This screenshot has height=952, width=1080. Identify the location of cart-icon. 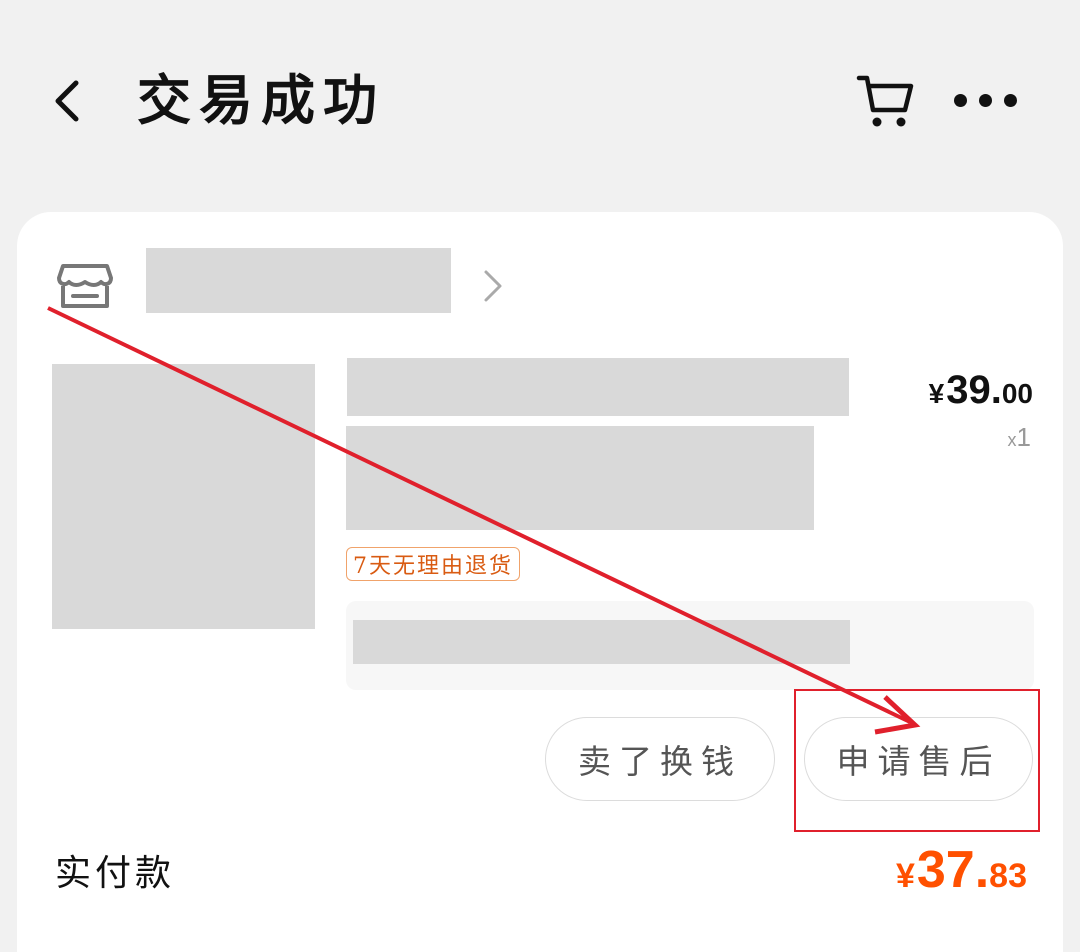
(885, 101).